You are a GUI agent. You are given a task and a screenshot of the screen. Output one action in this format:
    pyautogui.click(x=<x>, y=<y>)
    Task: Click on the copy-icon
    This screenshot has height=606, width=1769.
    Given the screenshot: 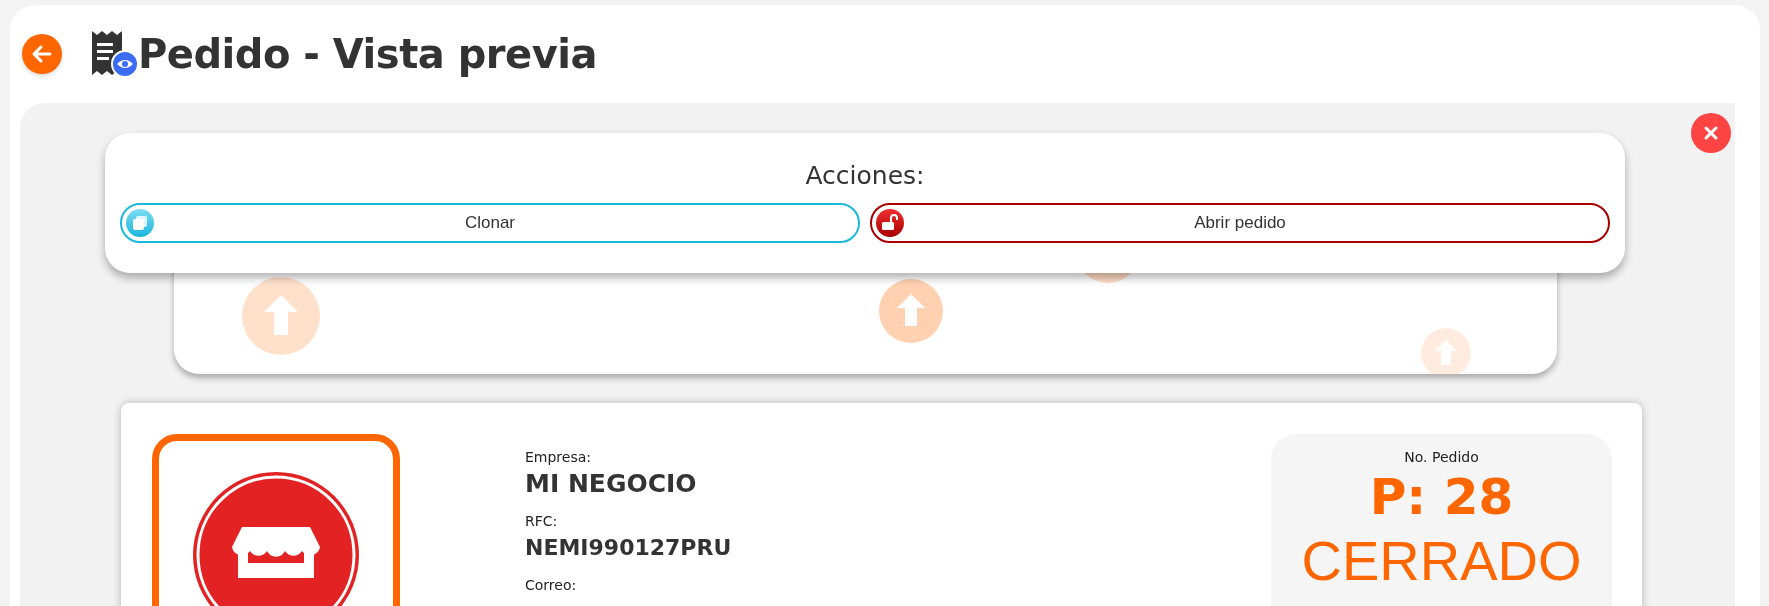 What is the action you would take?
    pyautogui.click(x=140, y=223)
    